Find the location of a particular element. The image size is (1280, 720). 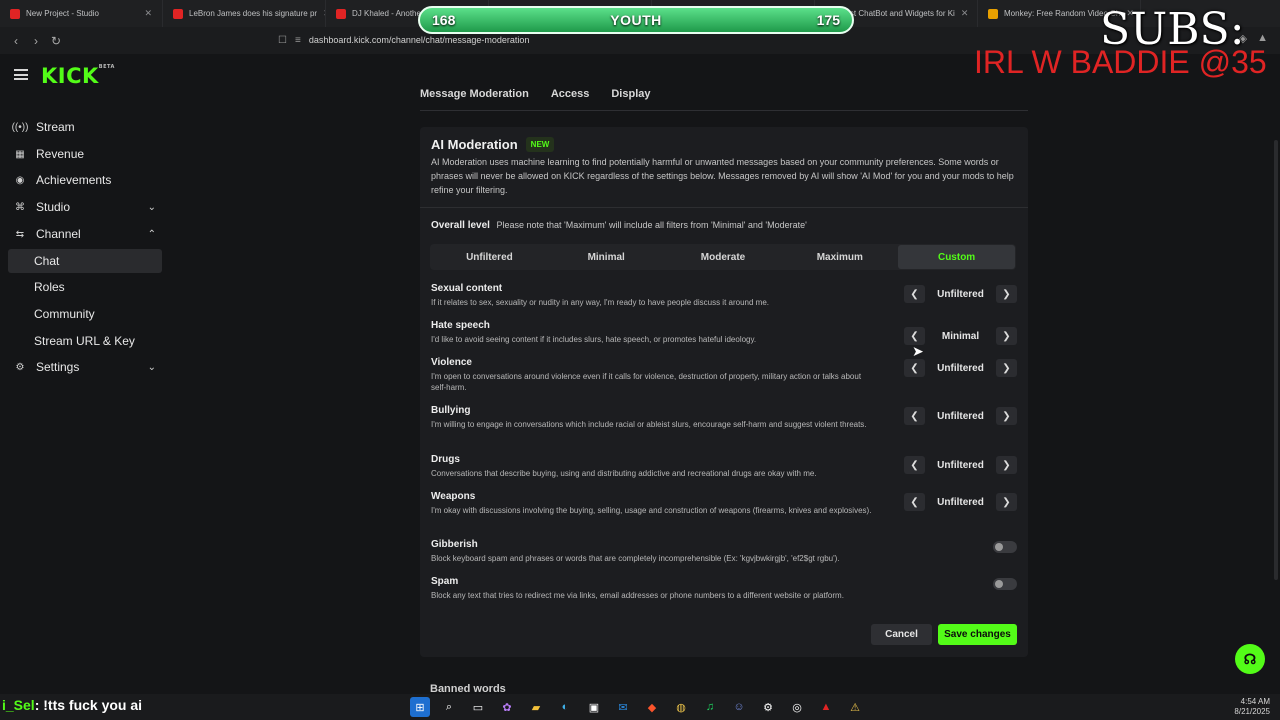

cancel-button: Cancel is located at coordinates (901, 634).